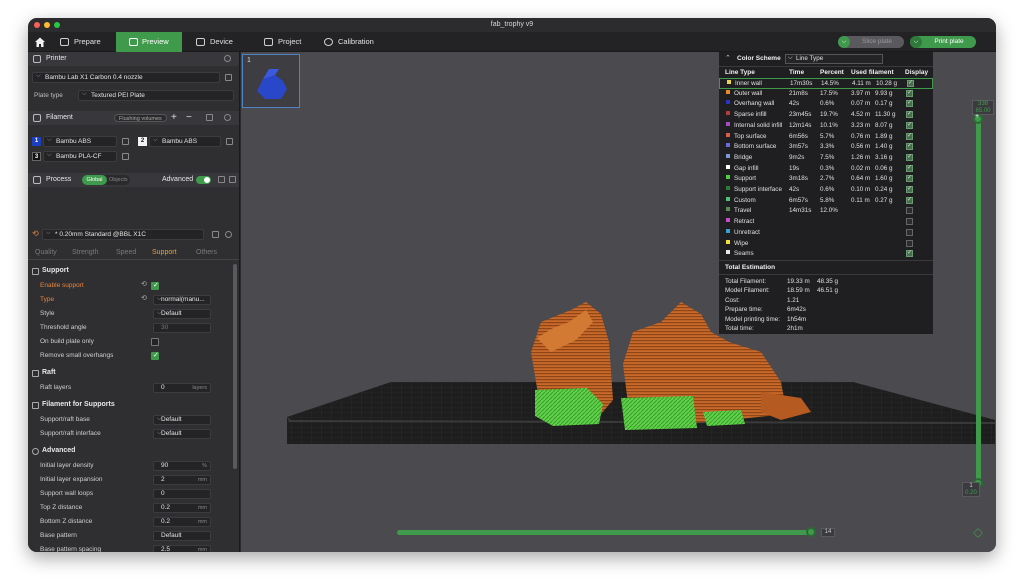 Image resolution: width=1024 pixels, height=588 pixels. I want to click on advanced-row-input: Default, so click(182, 536).